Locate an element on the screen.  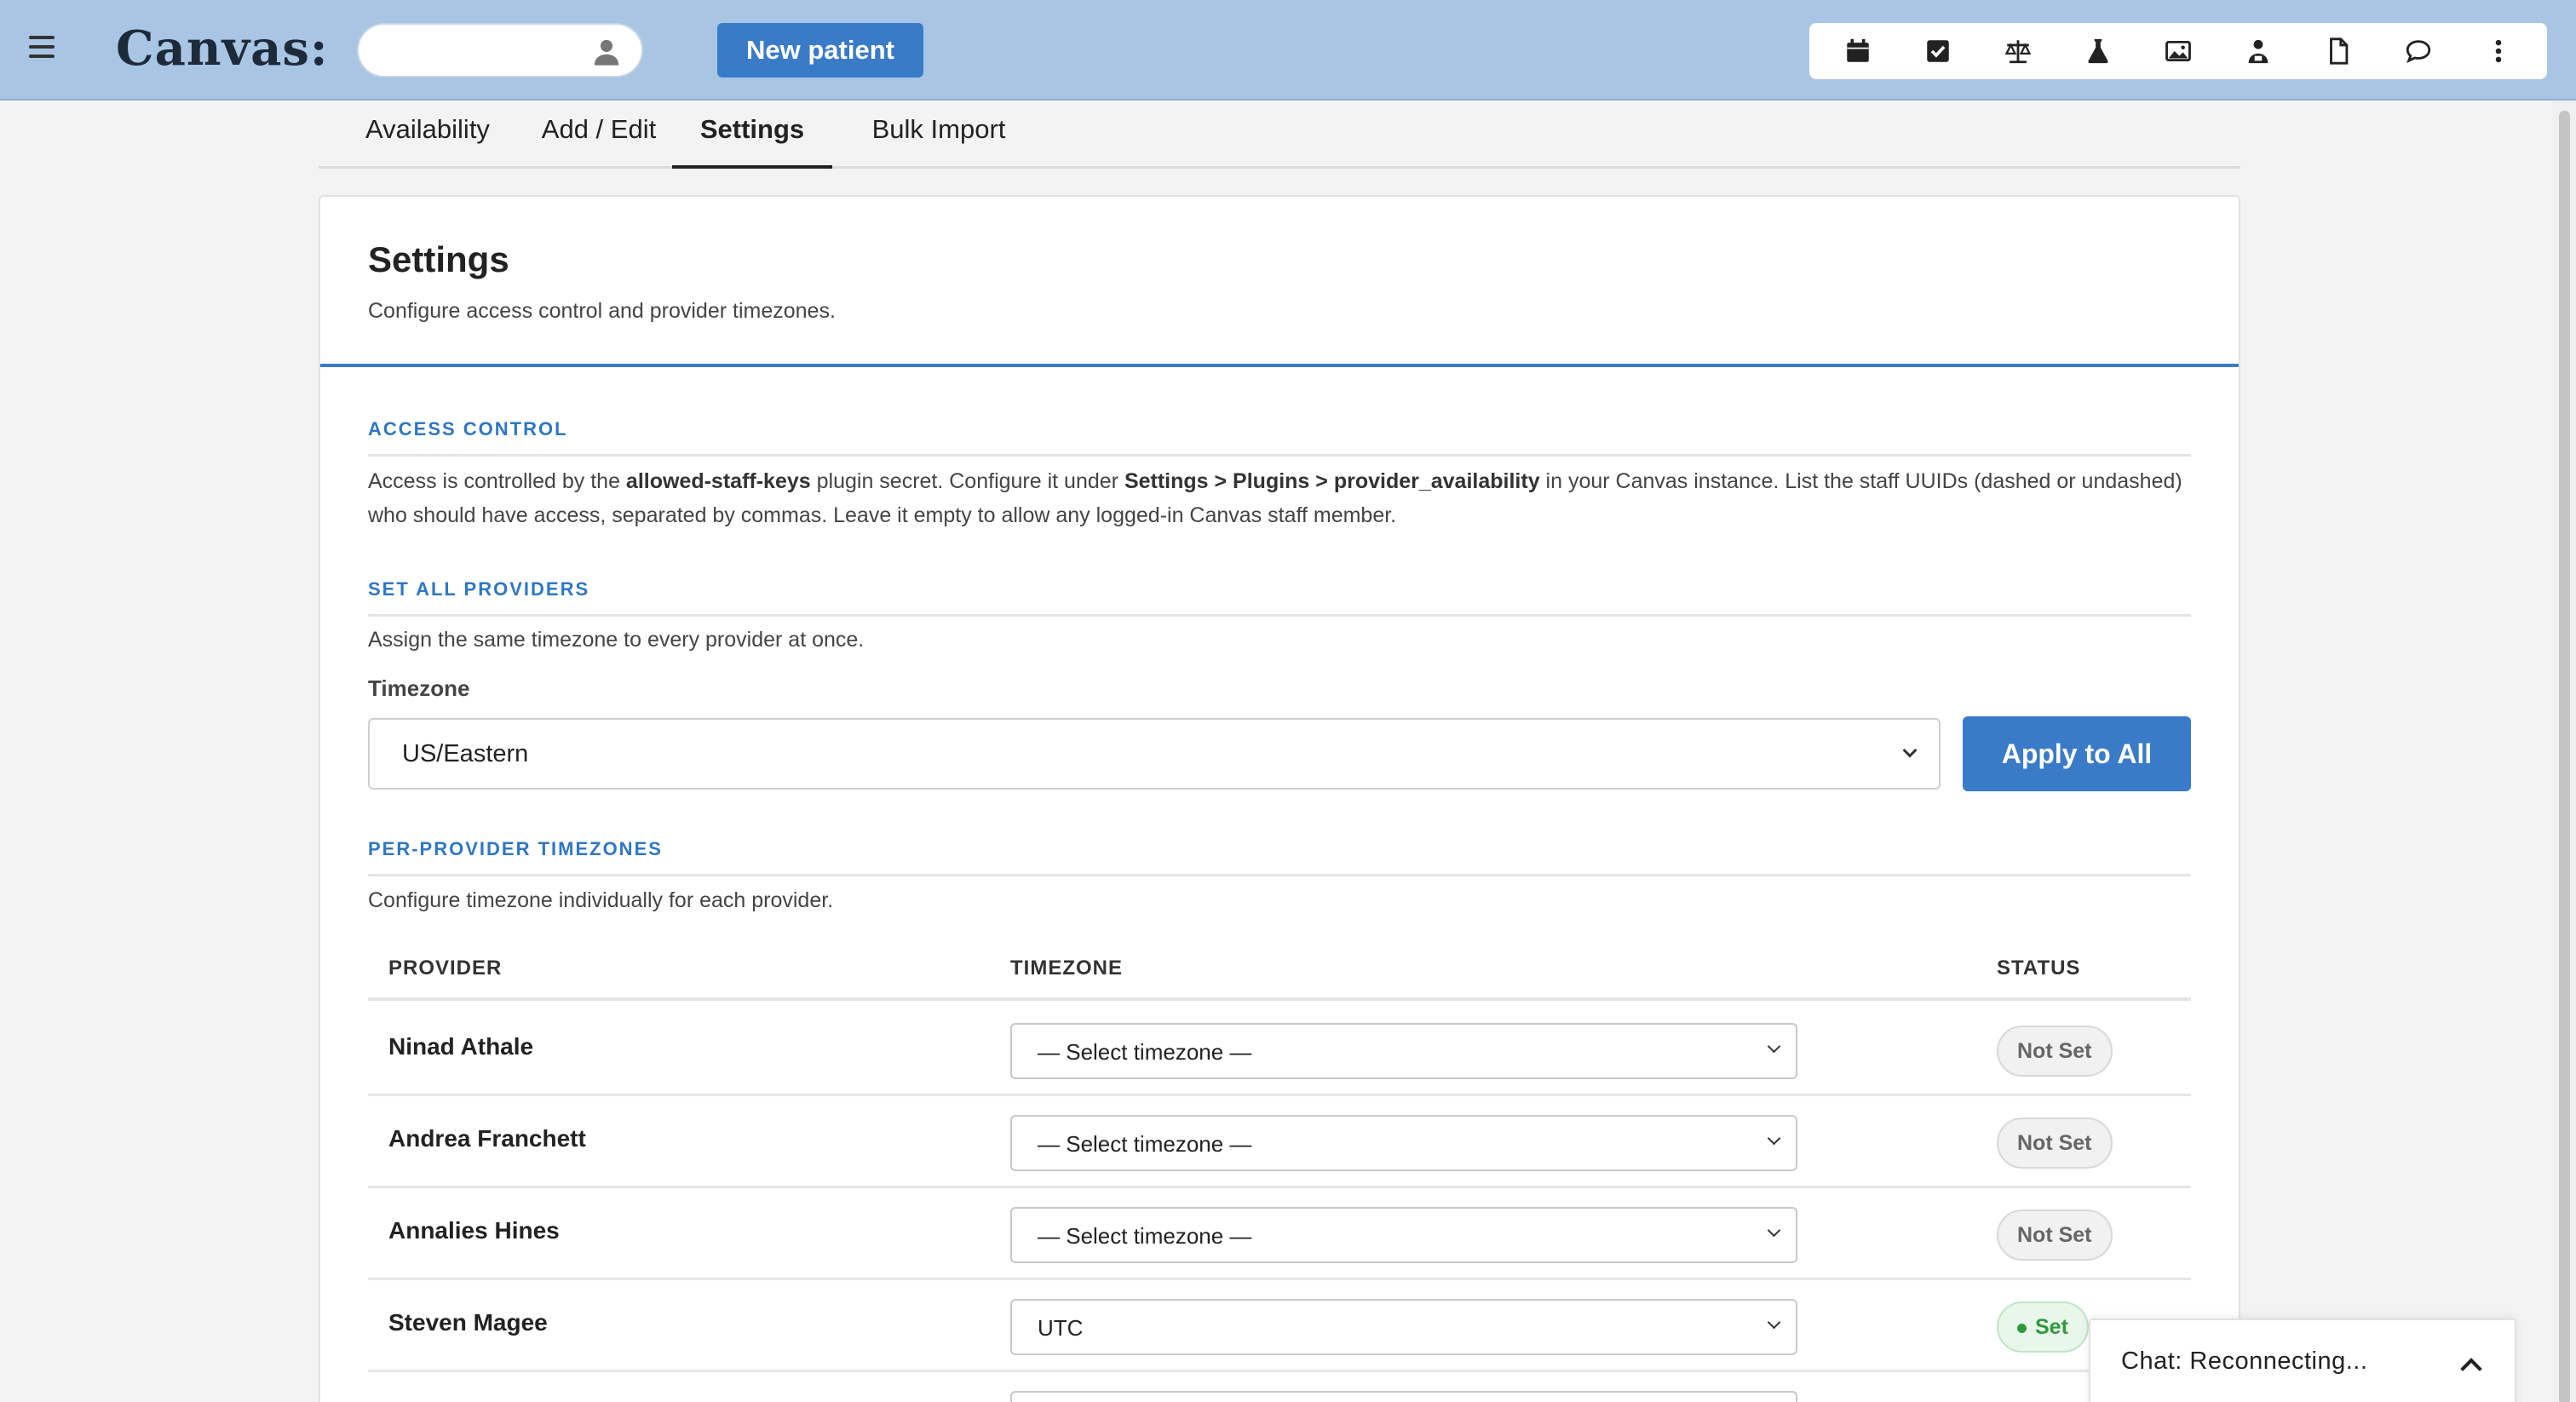
provider-timezone-select is located at coordinates (1403, 1396).